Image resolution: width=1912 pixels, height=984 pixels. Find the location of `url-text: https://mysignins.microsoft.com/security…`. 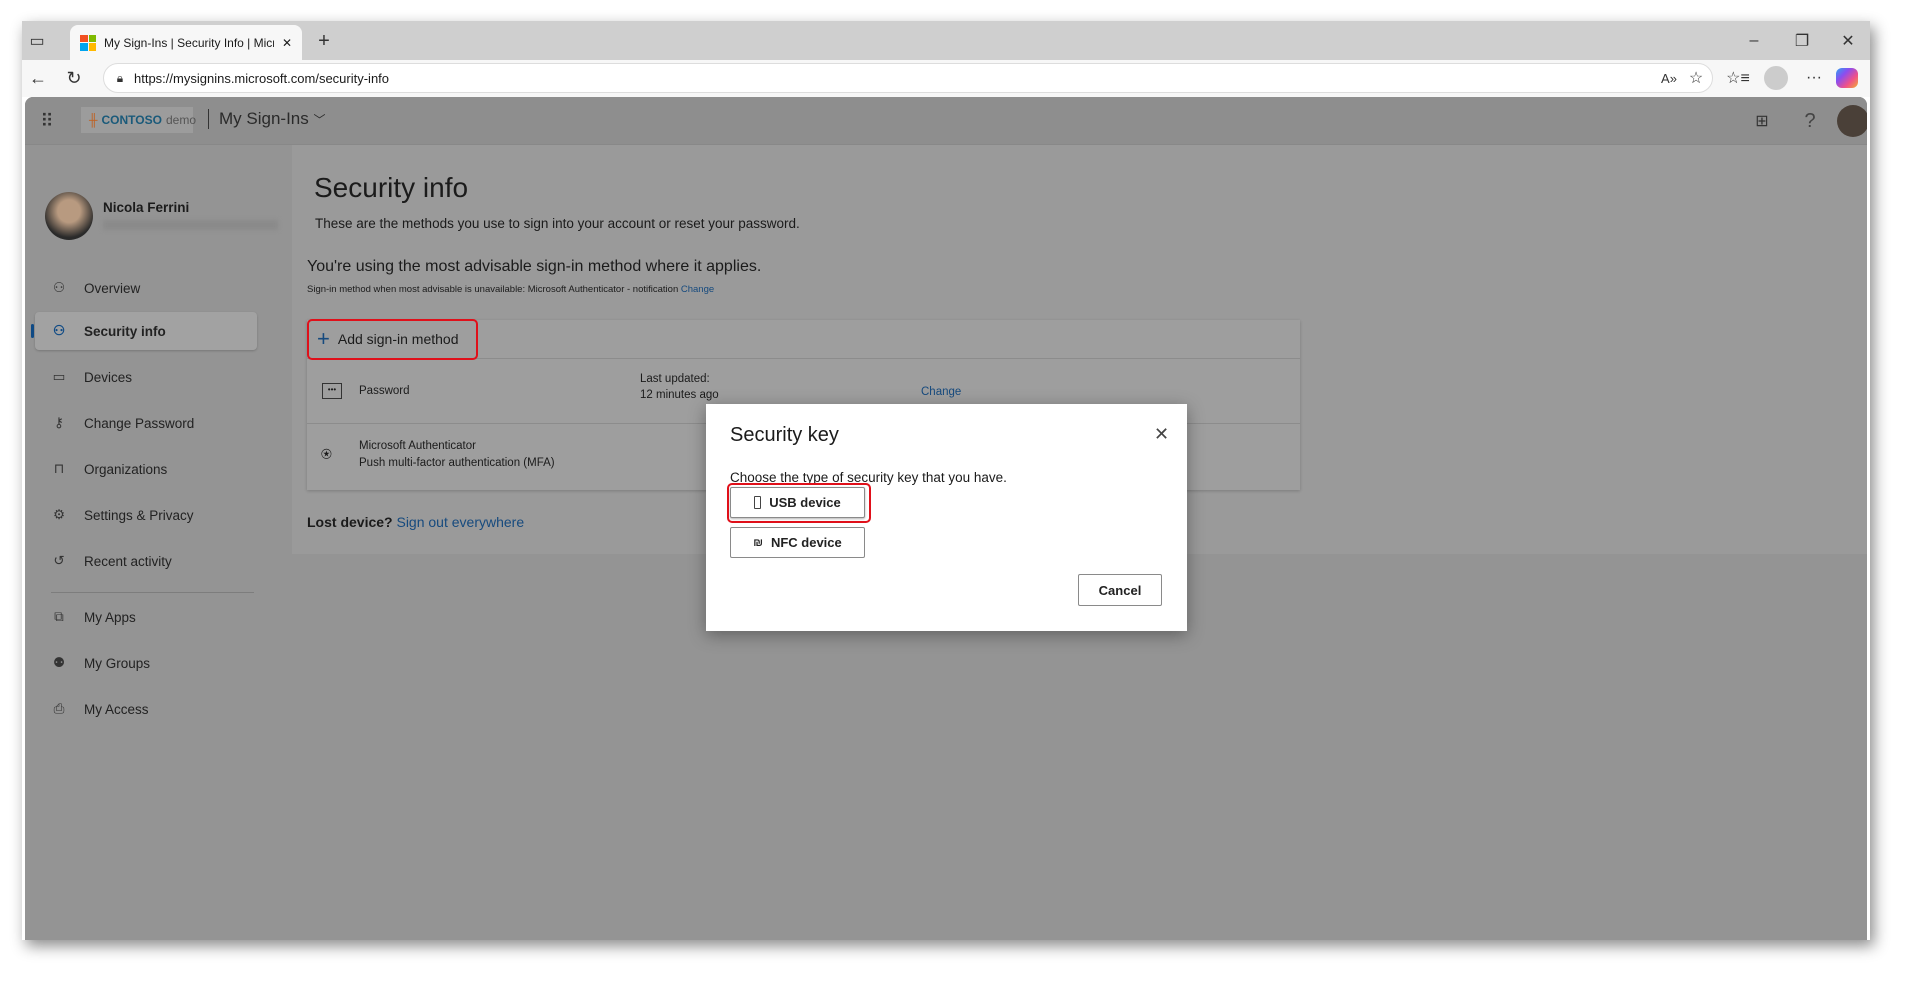

url-text: https://mysignins.microsoft.com/security… is located at coordinates (262, 78).